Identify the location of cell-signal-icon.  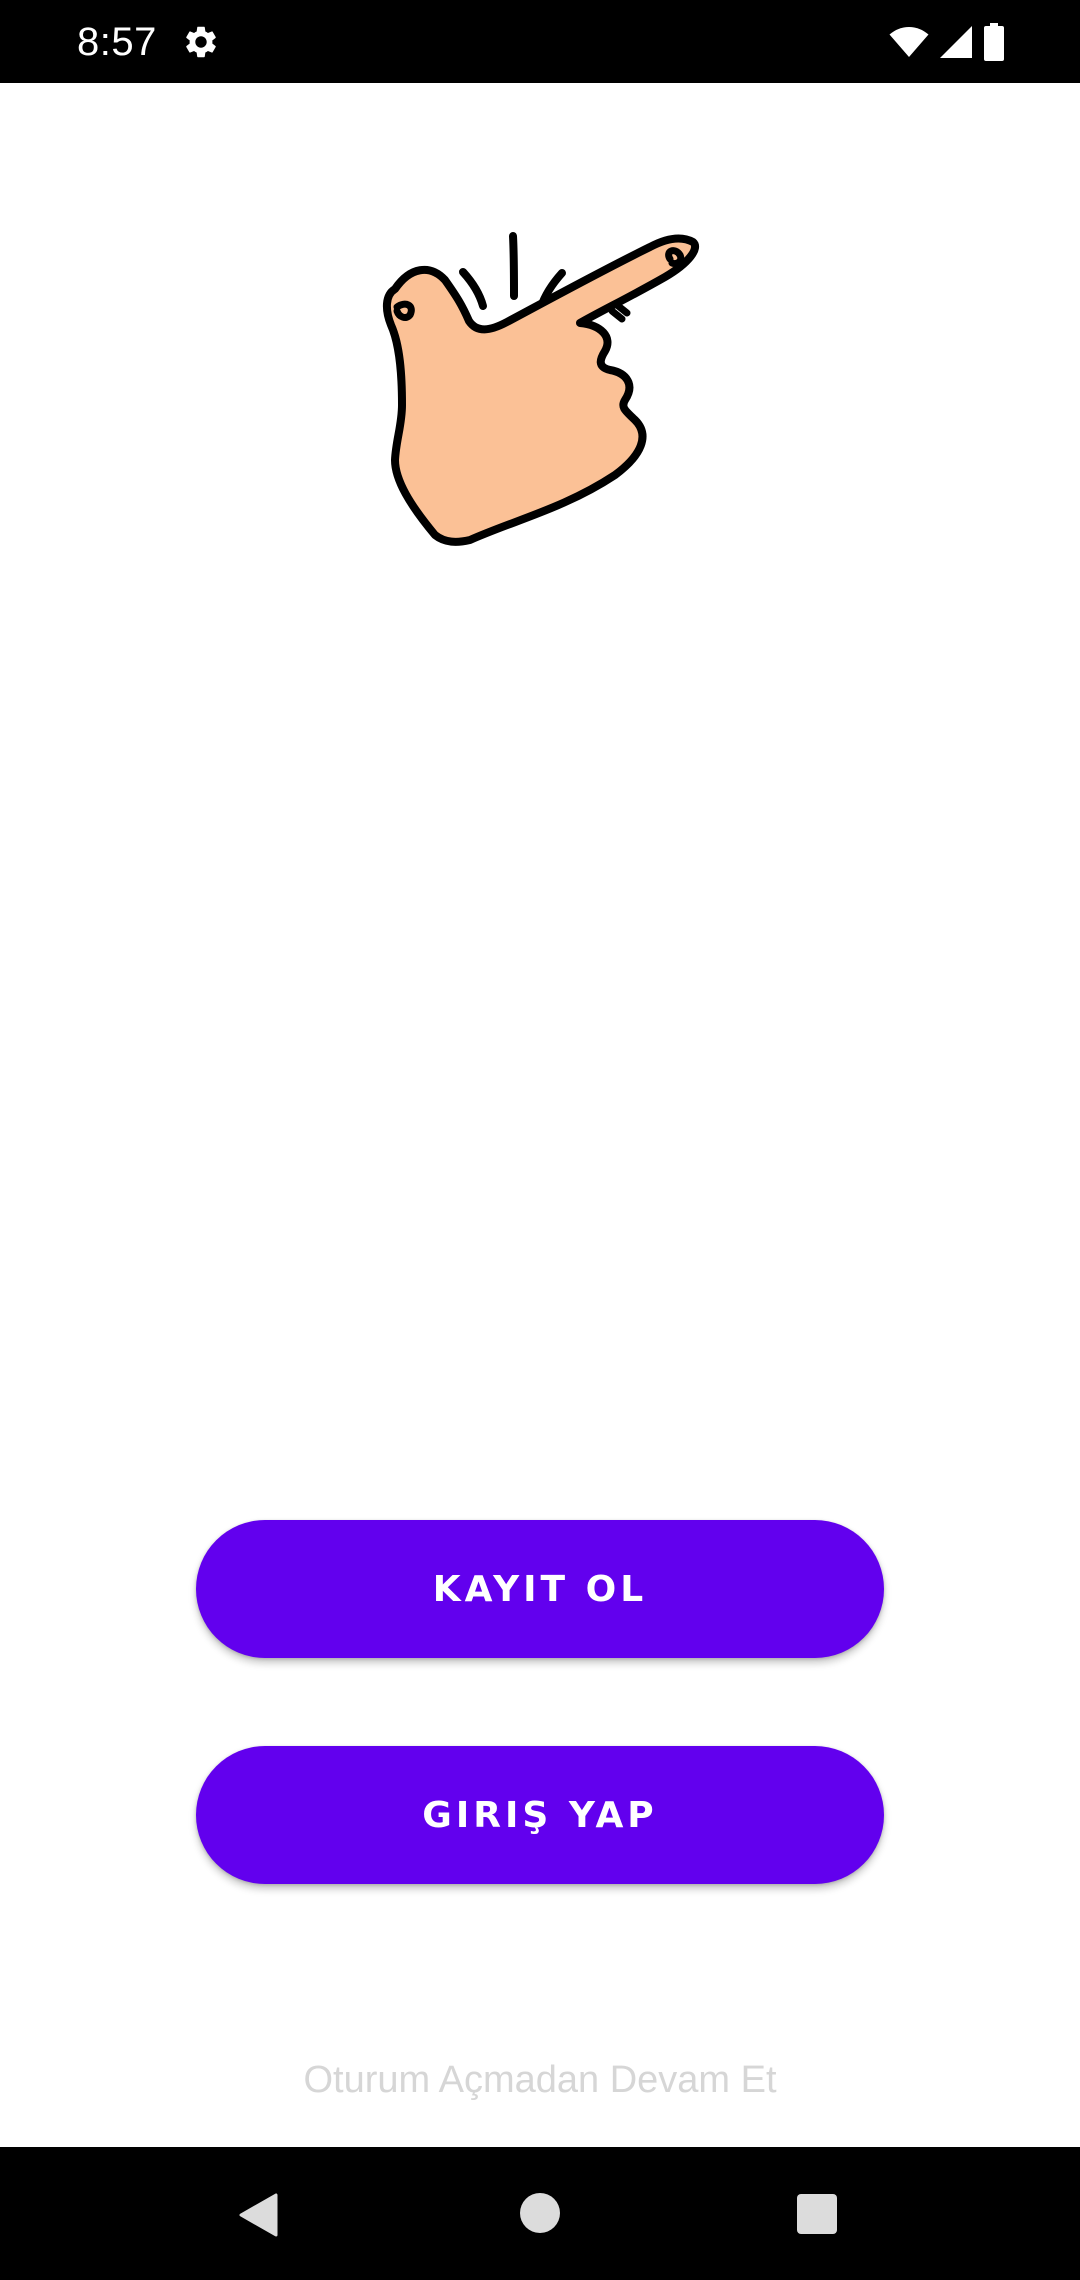
(956, 42).